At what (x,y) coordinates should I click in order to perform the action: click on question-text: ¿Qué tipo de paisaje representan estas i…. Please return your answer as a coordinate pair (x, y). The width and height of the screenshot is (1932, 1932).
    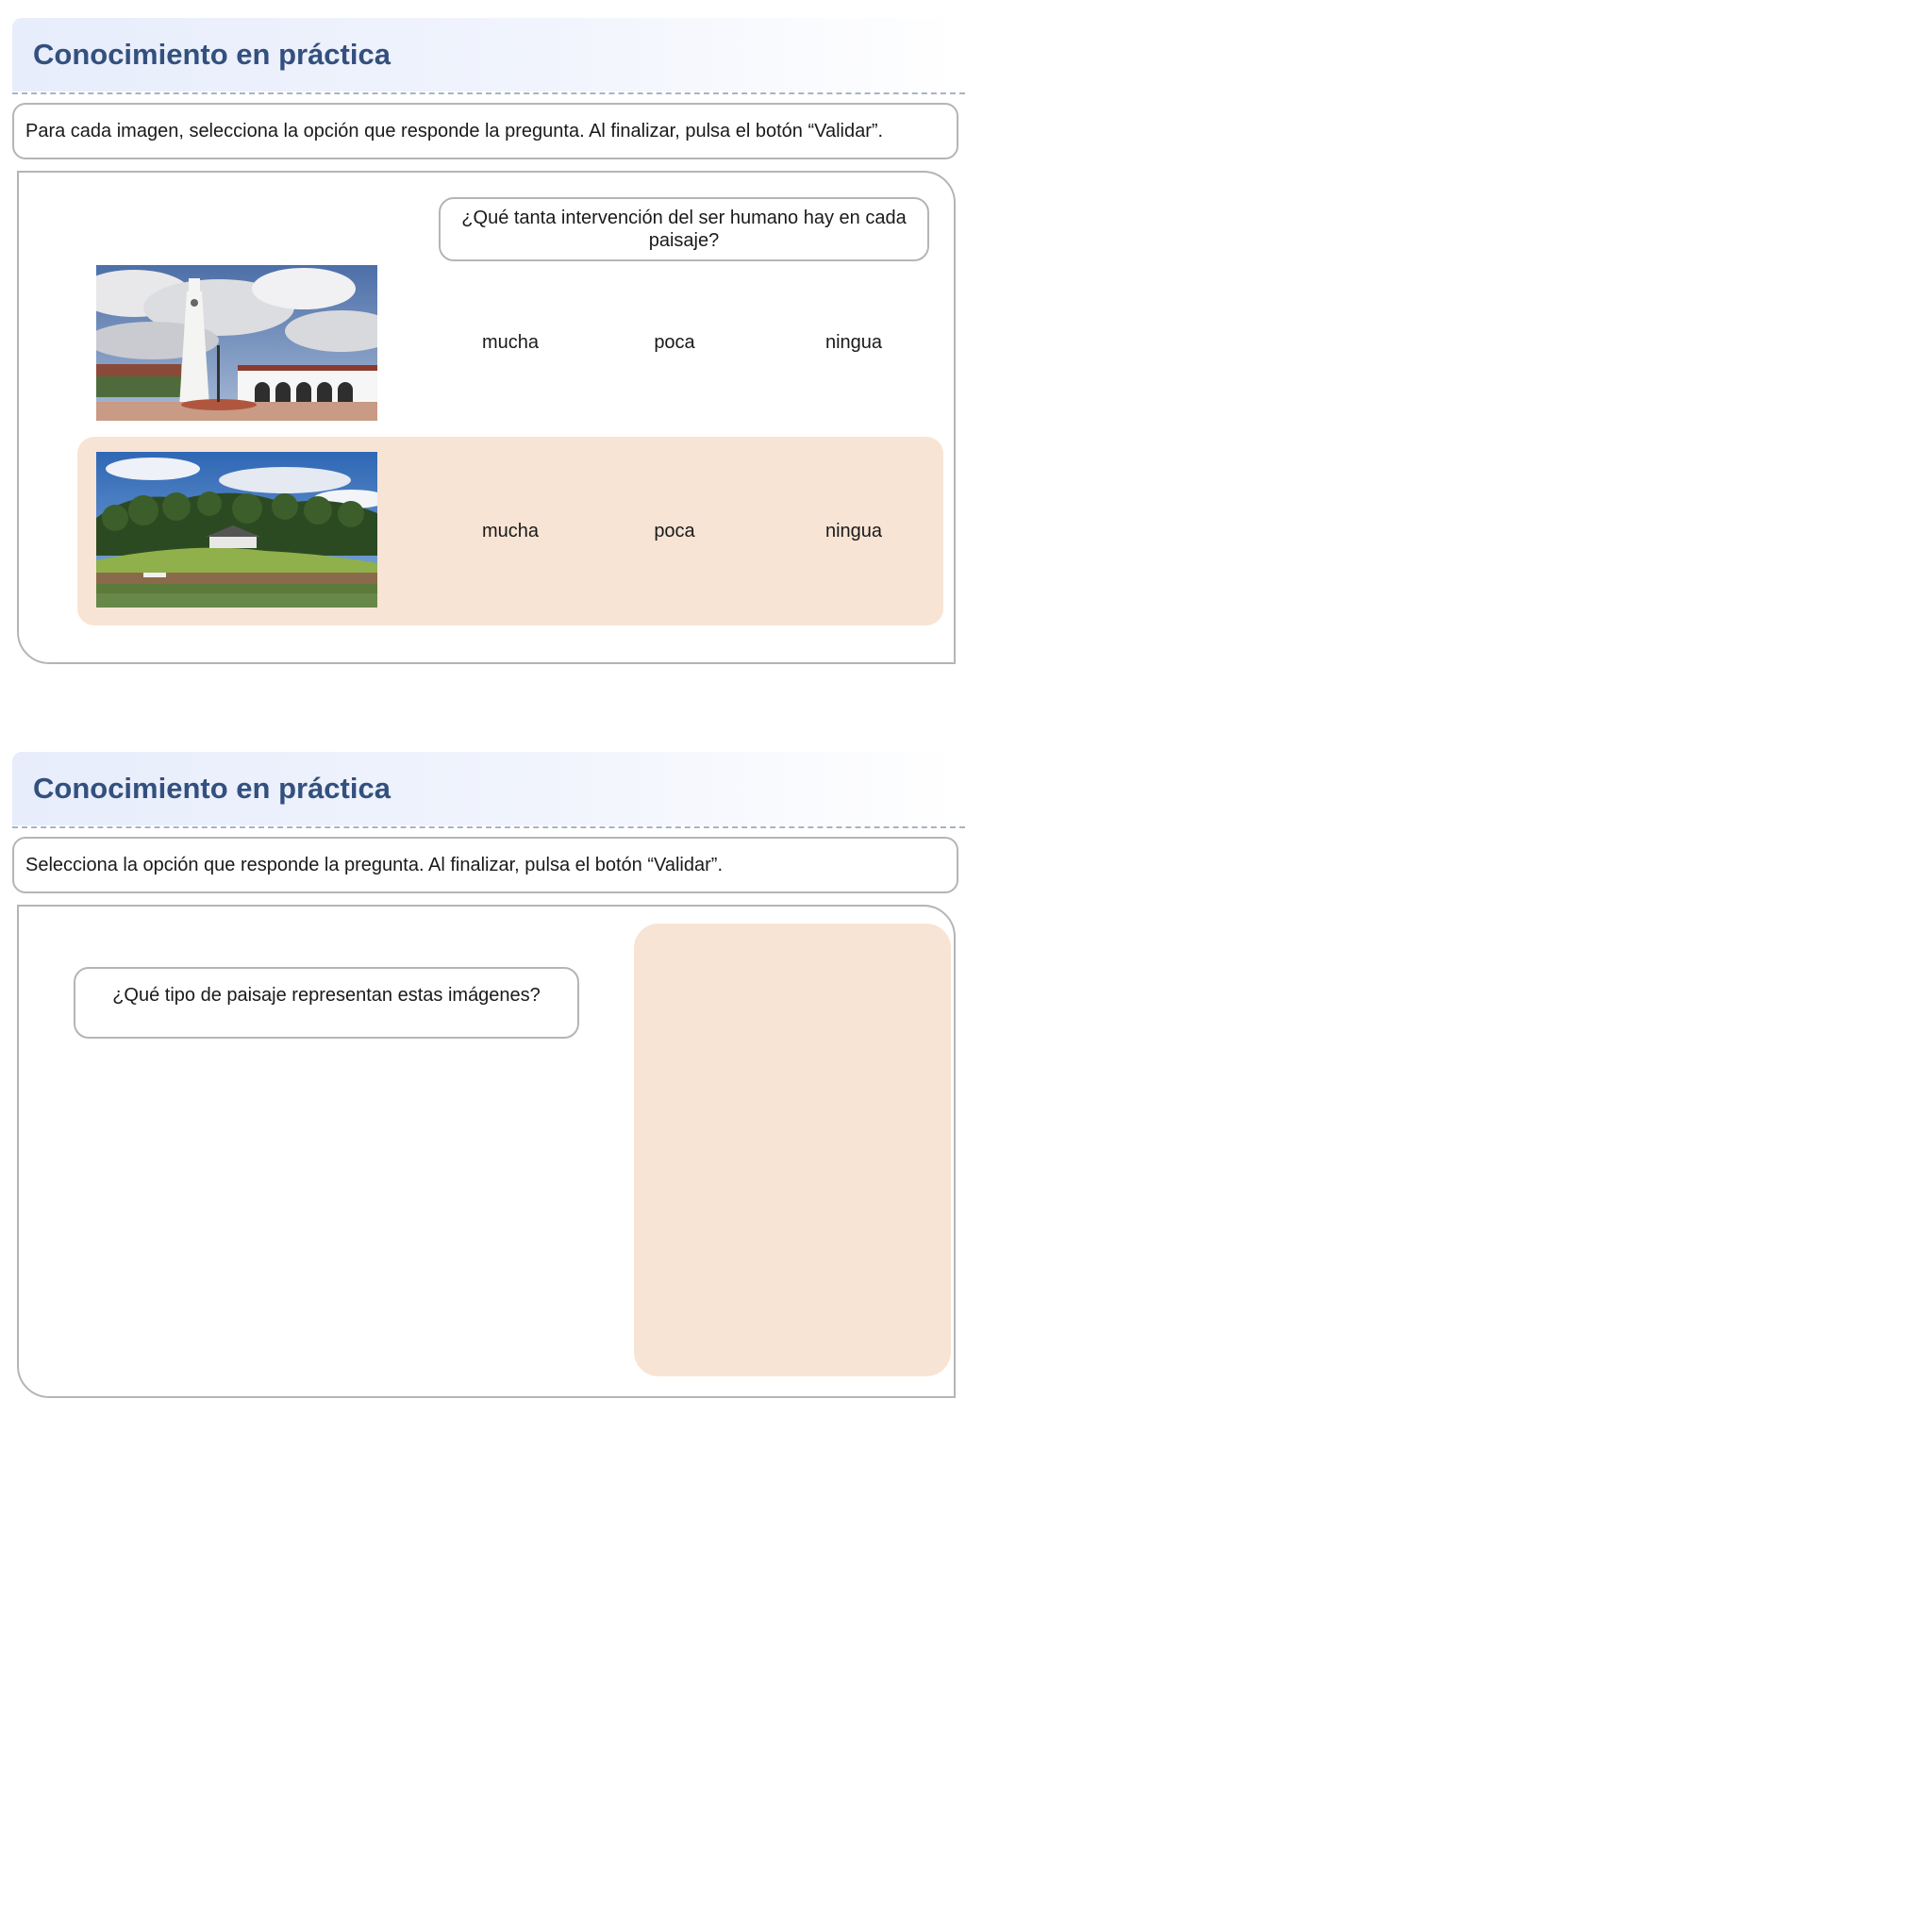
    Looking at the image, I should click on (326, 996).